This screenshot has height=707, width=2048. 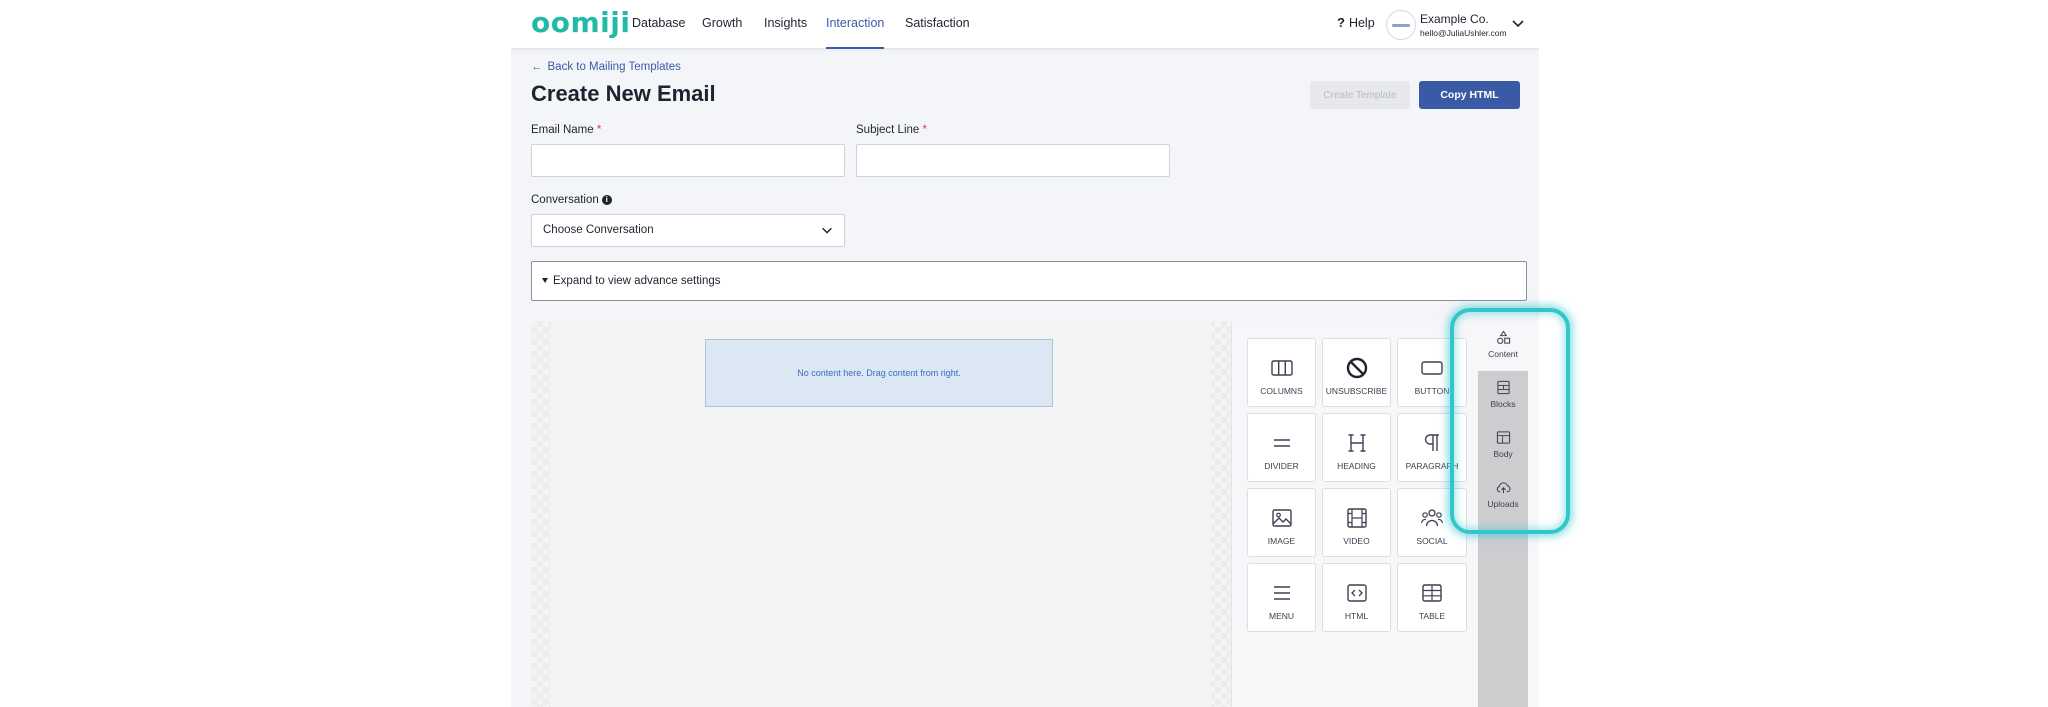 What do you see at coordinates (1341, 22) in the screenshot?
I see `question-icon: ?` at bounding box center [1341, 22].